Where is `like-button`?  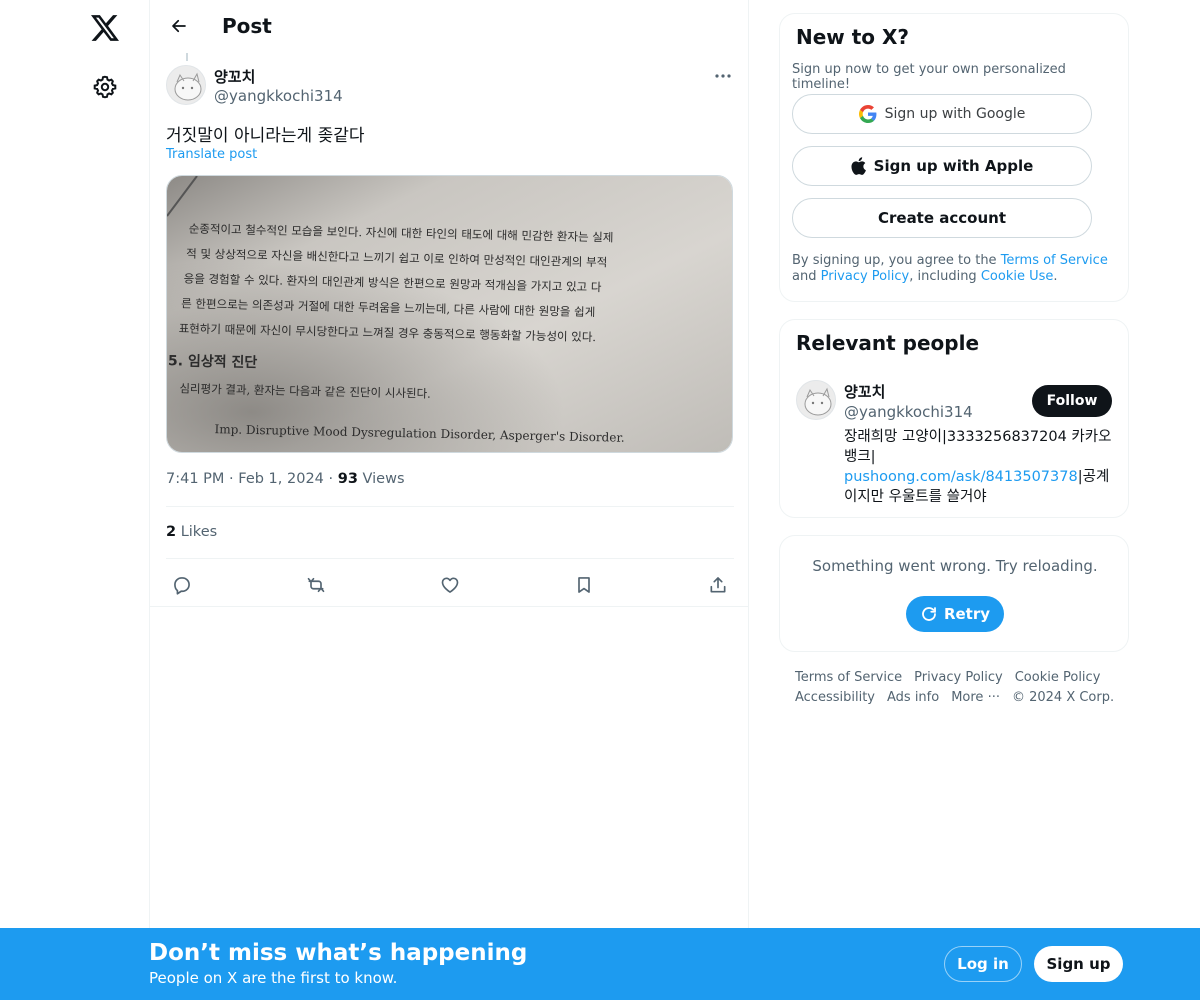
like-button is located at coordinates (450, 585).